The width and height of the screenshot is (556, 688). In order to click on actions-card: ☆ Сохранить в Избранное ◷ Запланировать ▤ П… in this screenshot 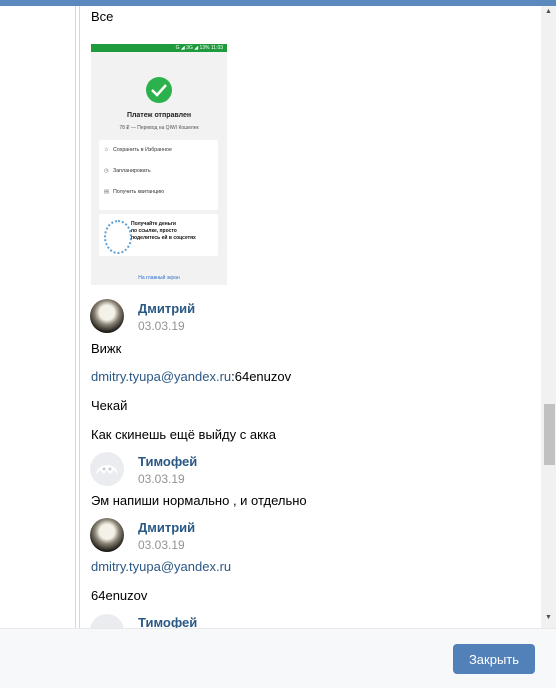, I will do `click(158, 175)`.